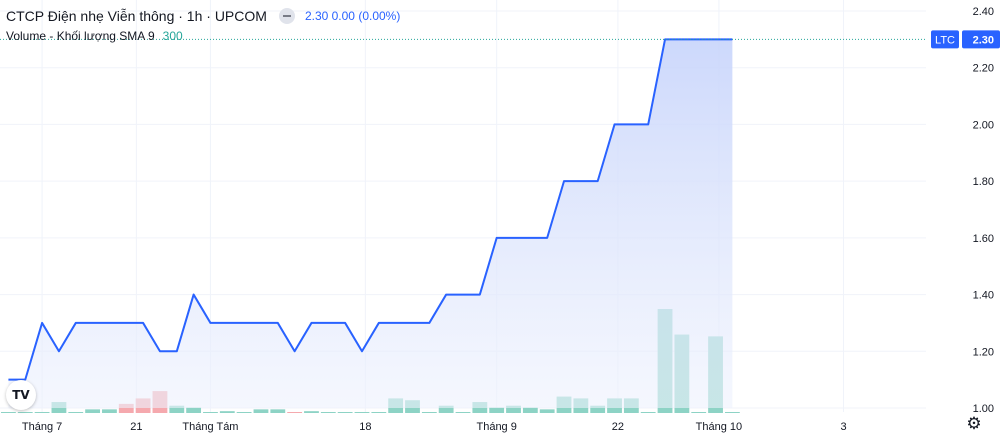 This screenshot has width=1000, height=439. I want to click on y-tick-label: 1.80, so click(983, 182).